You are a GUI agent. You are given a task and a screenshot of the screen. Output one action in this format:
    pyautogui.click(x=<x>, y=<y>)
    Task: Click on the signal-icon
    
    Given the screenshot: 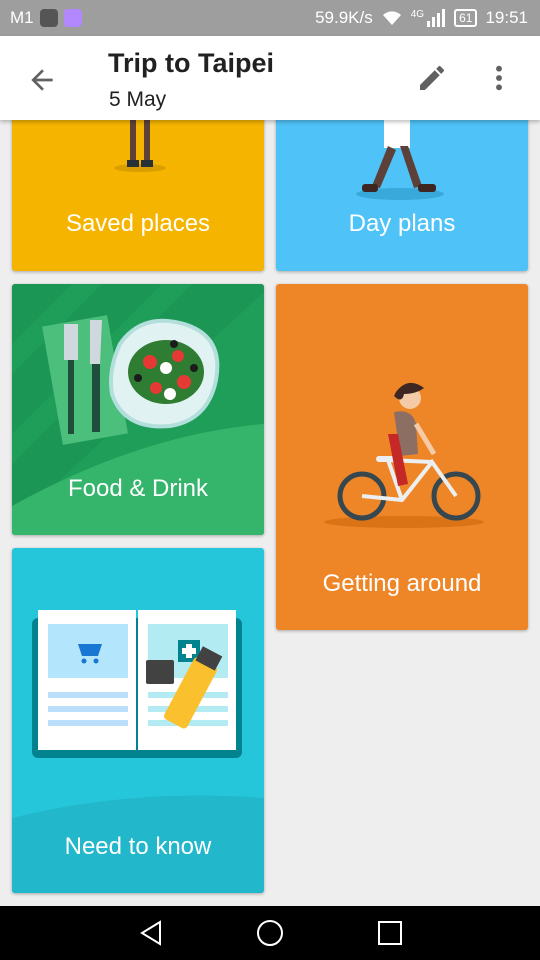 What is the action you would take?
    pyautogui.click(x=436, y=18)
    